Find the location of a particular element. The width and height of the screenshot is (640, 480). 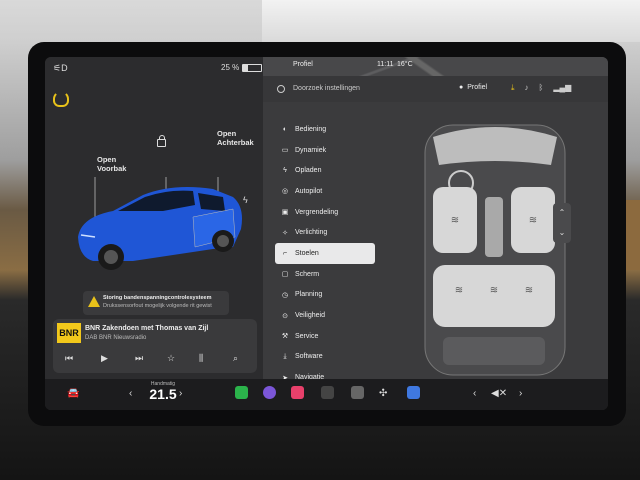

shield-icon: ⊙ is located at coordinates (285, 316).